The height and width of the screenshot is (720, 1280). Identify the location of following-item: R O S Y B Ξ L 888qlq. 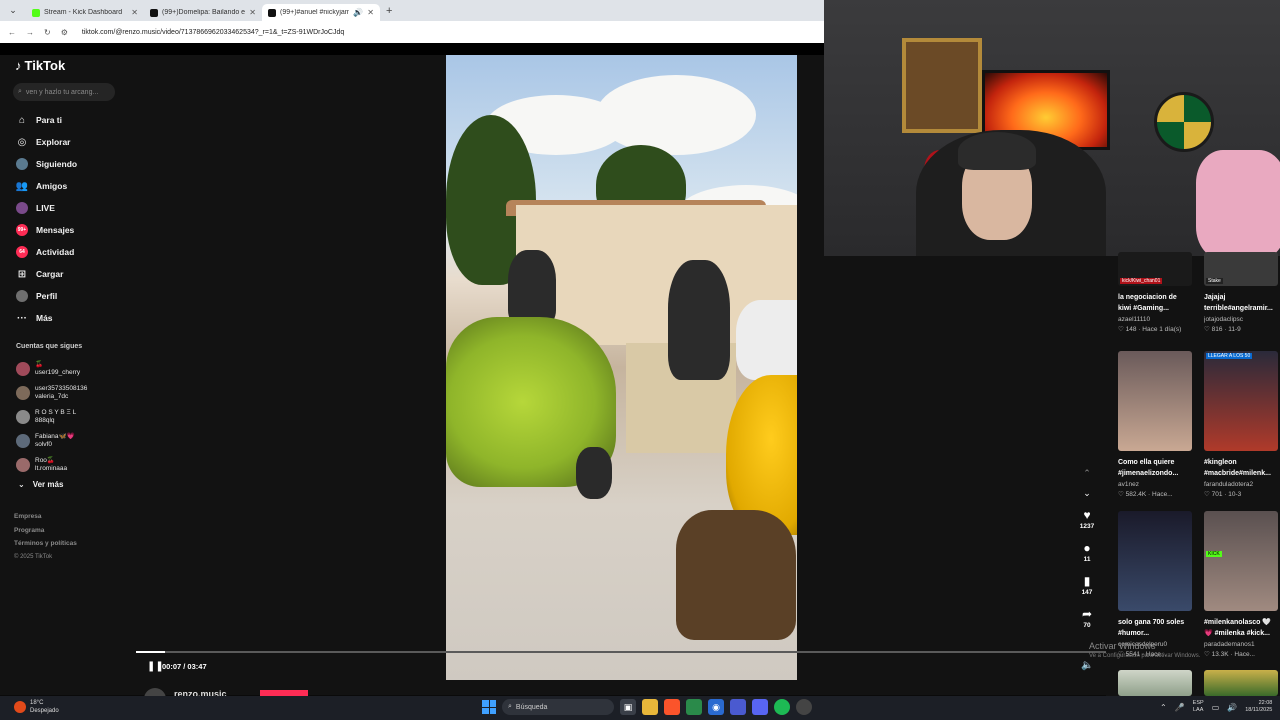
(51, 417).